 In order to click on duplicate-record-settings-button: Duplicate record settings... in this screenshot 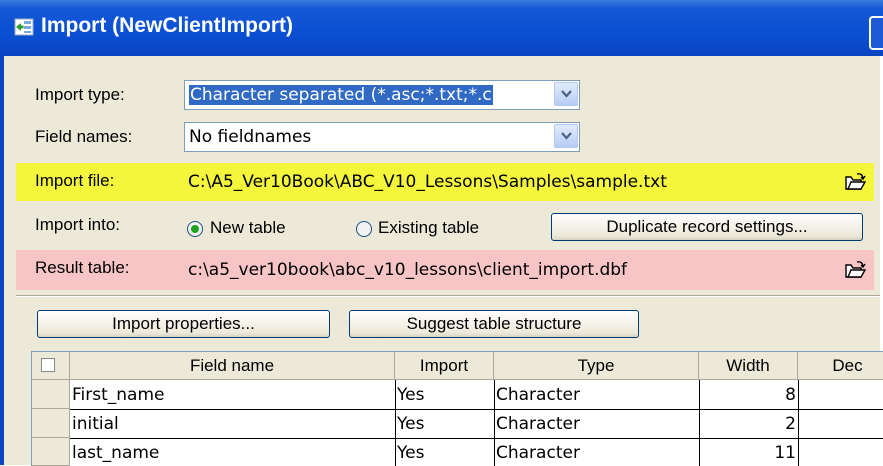, I will do `click(707, 227)`.